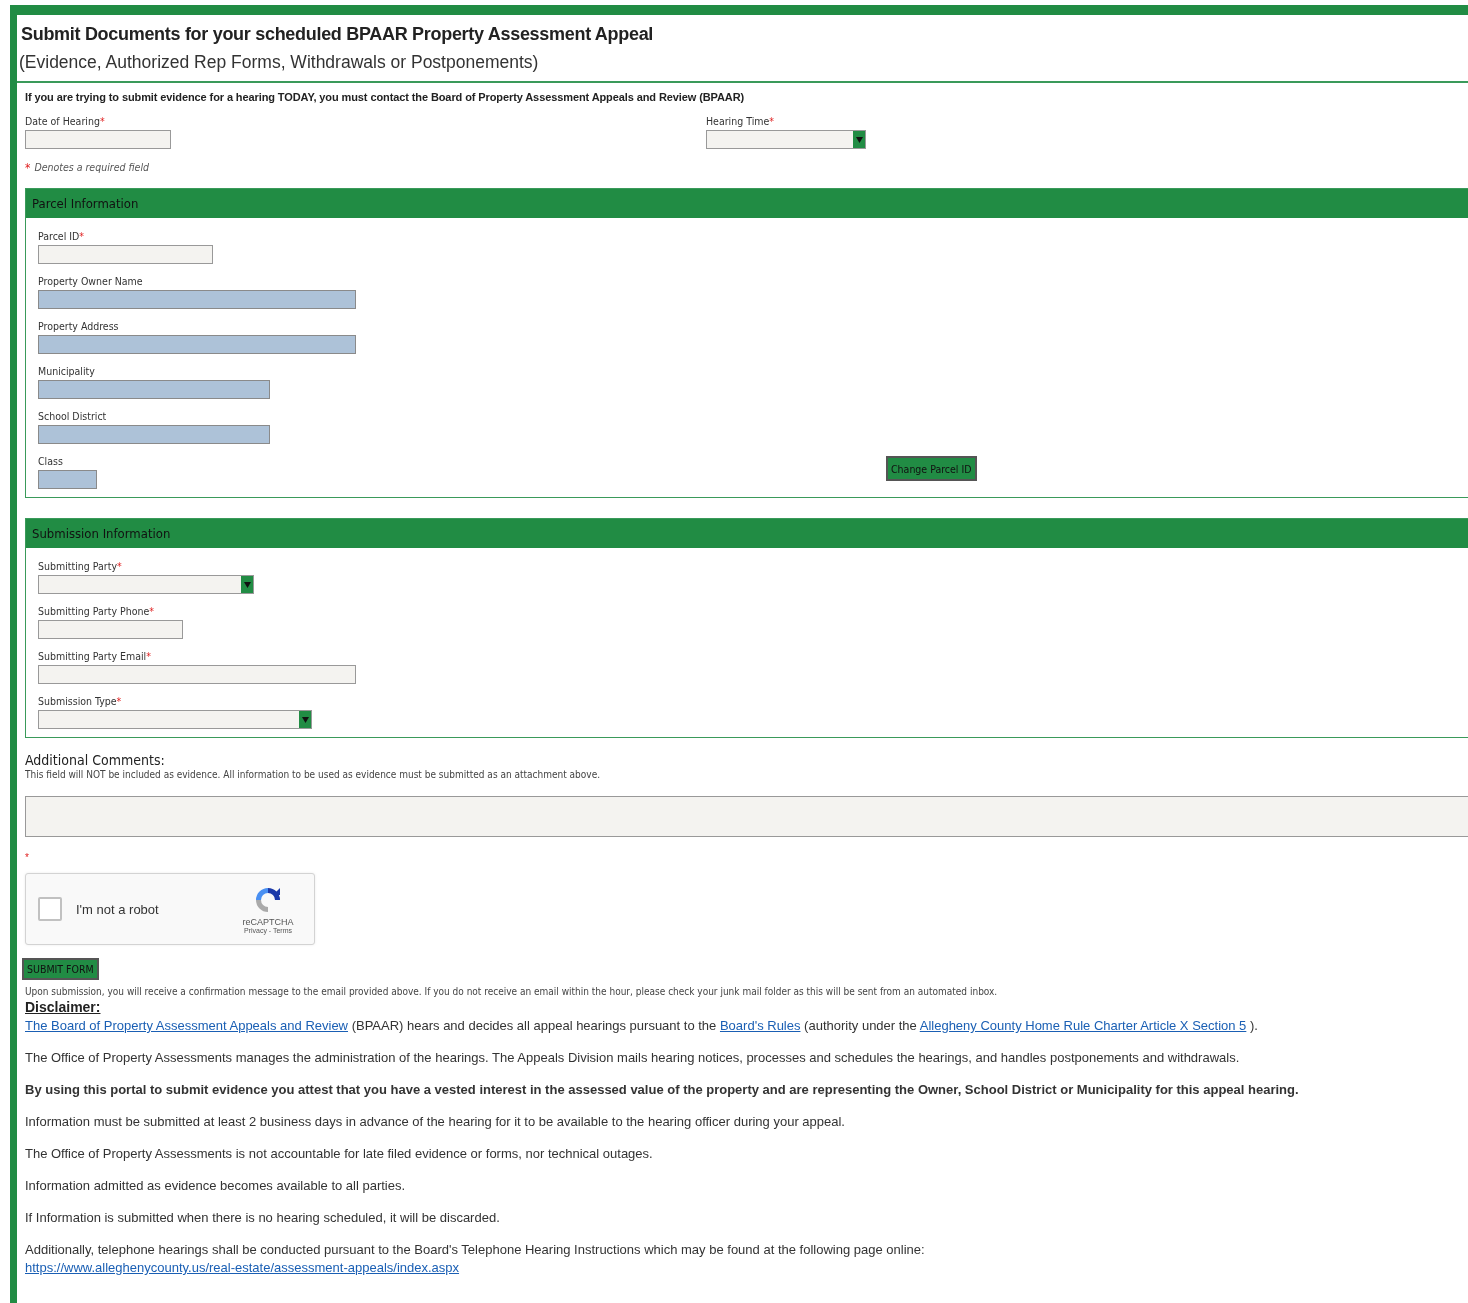 Image resolution: width=1468 pixels, height=1303 pixels. Describe the element at coordinates (642, 1026) in the screenshot. I see `disclaimer-paragraph: The Board of Property Assessment Appeals and Review (BPAAR) hears and decides all appeal hearings pursuant to the Board's Rules (authority under the Allegheny County Home Rule Charter Article X Section 5 ).` at that location.